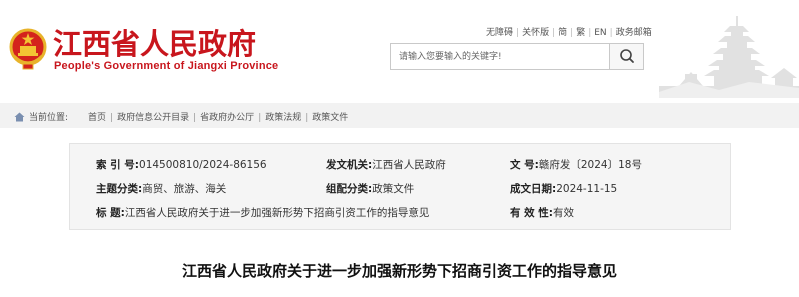 The width and height of the screenshot is (799, 297). What do you see at coordinates (118, 165) in the screenshot?
I see `meta-index-label: 索 引 号:` at bounding box center [118, 165].